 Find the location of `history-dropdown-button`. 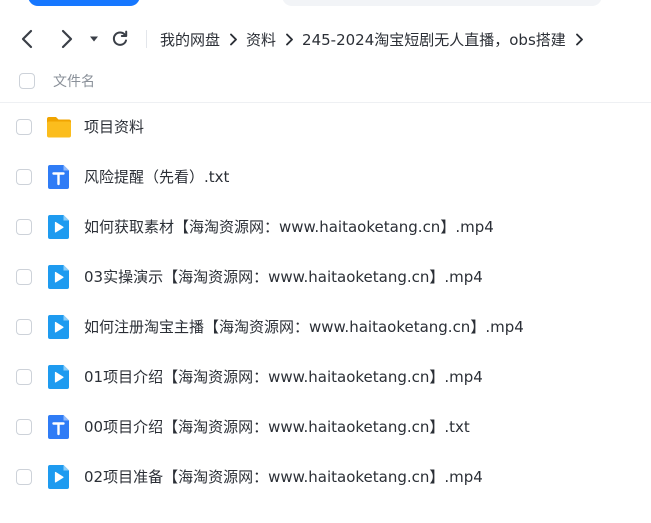

history-dropdown-button is located at coordinates (94, 39).